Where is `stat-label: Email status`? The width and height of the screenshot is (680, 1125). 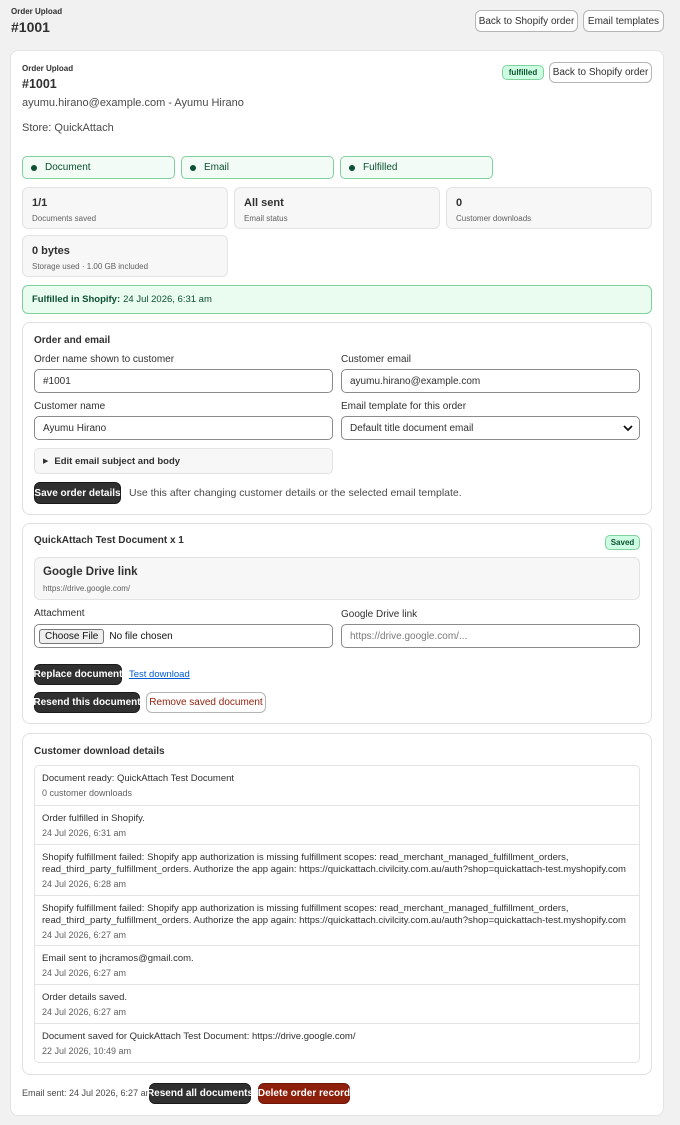
stat-label: Email status is located at coordinates (266, 218).